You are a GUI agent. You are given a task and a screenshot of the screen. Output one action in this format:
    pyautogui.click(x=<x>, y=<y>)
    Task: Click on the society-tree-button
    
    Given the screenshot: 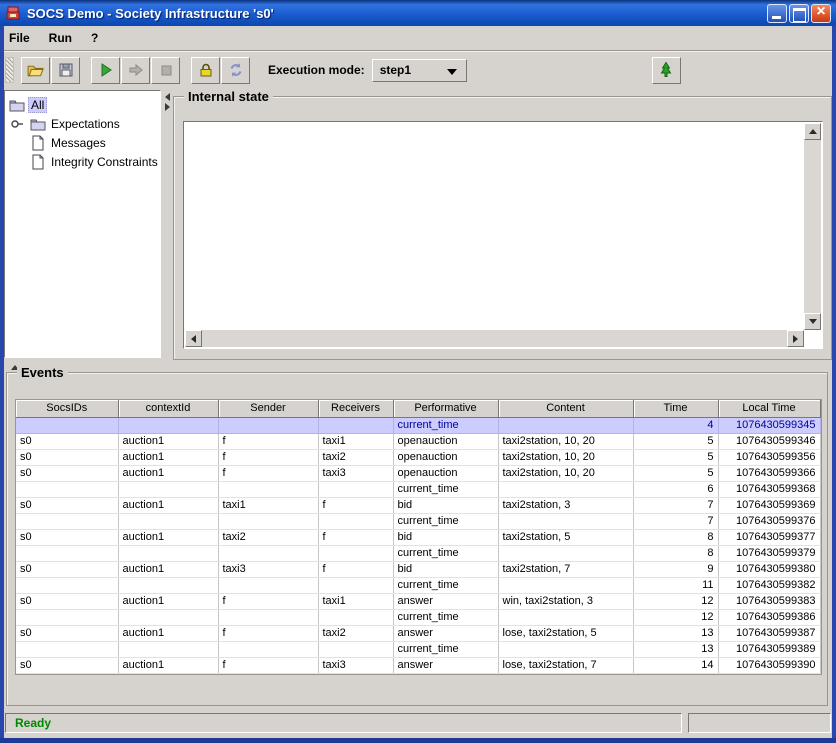 What is the action you would take?
    pyautogui.click(x=666, y=70)
    